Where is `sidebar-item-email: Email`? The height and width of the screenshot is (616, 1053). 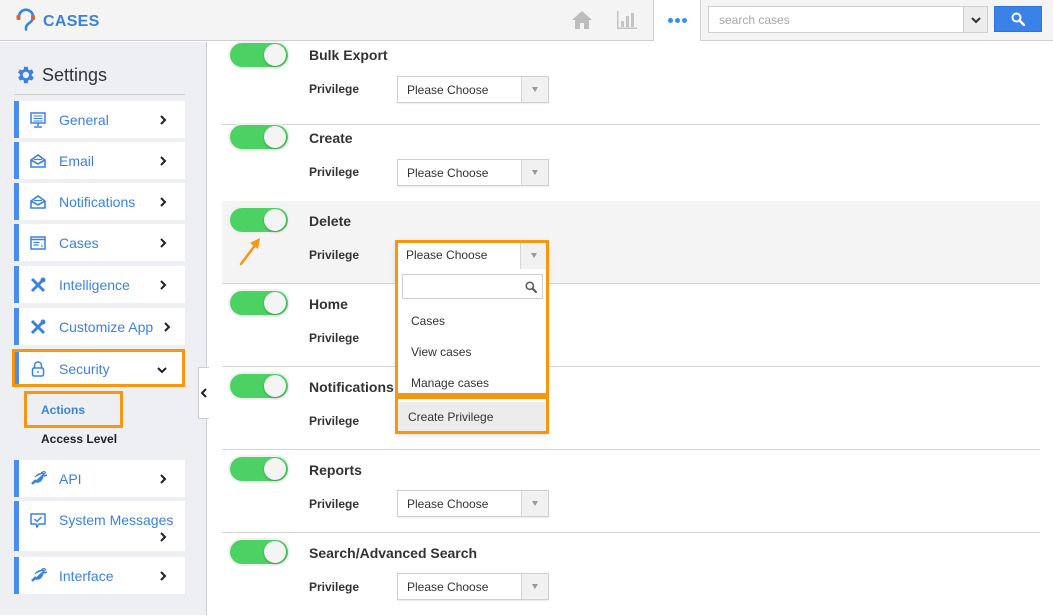
sidebar-item-email: Email is located at coordinates (99, 160).